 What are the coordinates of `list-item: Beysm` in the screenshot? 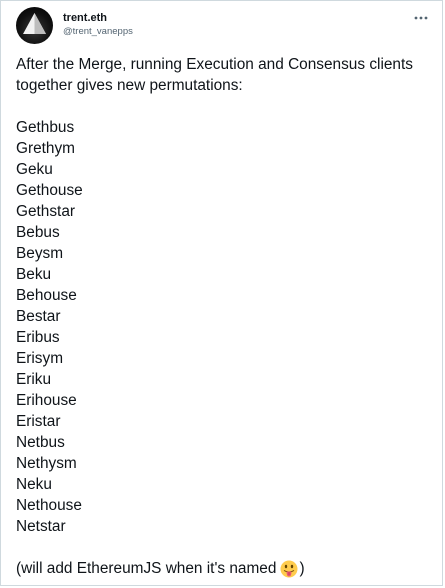 It's located at (40, 253).